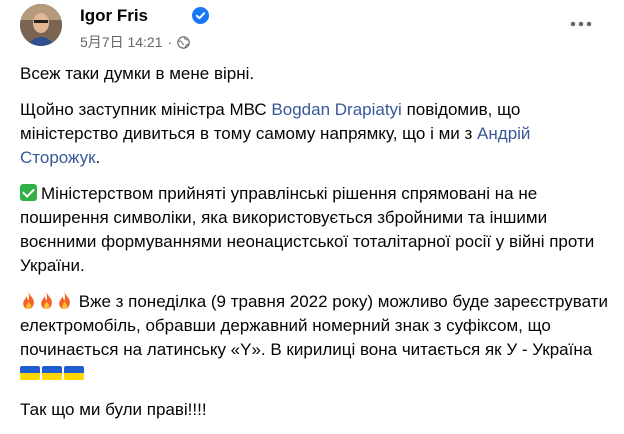 The image size is (624, 434). I want to click on verified-badge-icon, so click(200, 15).